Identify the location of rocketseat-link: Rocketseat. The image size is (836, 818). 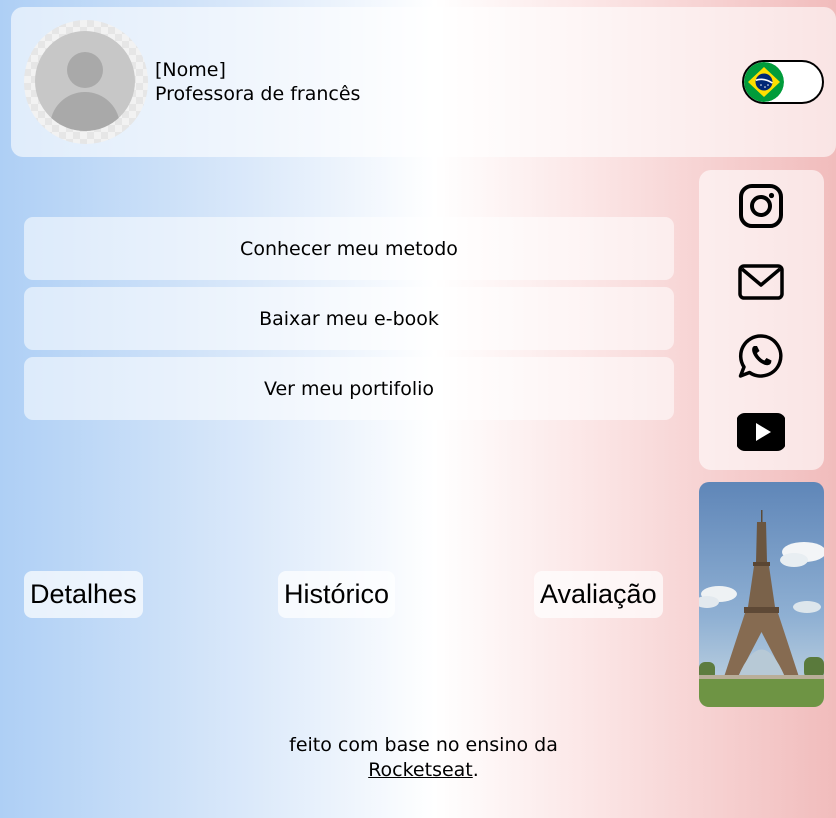
(420, 770).